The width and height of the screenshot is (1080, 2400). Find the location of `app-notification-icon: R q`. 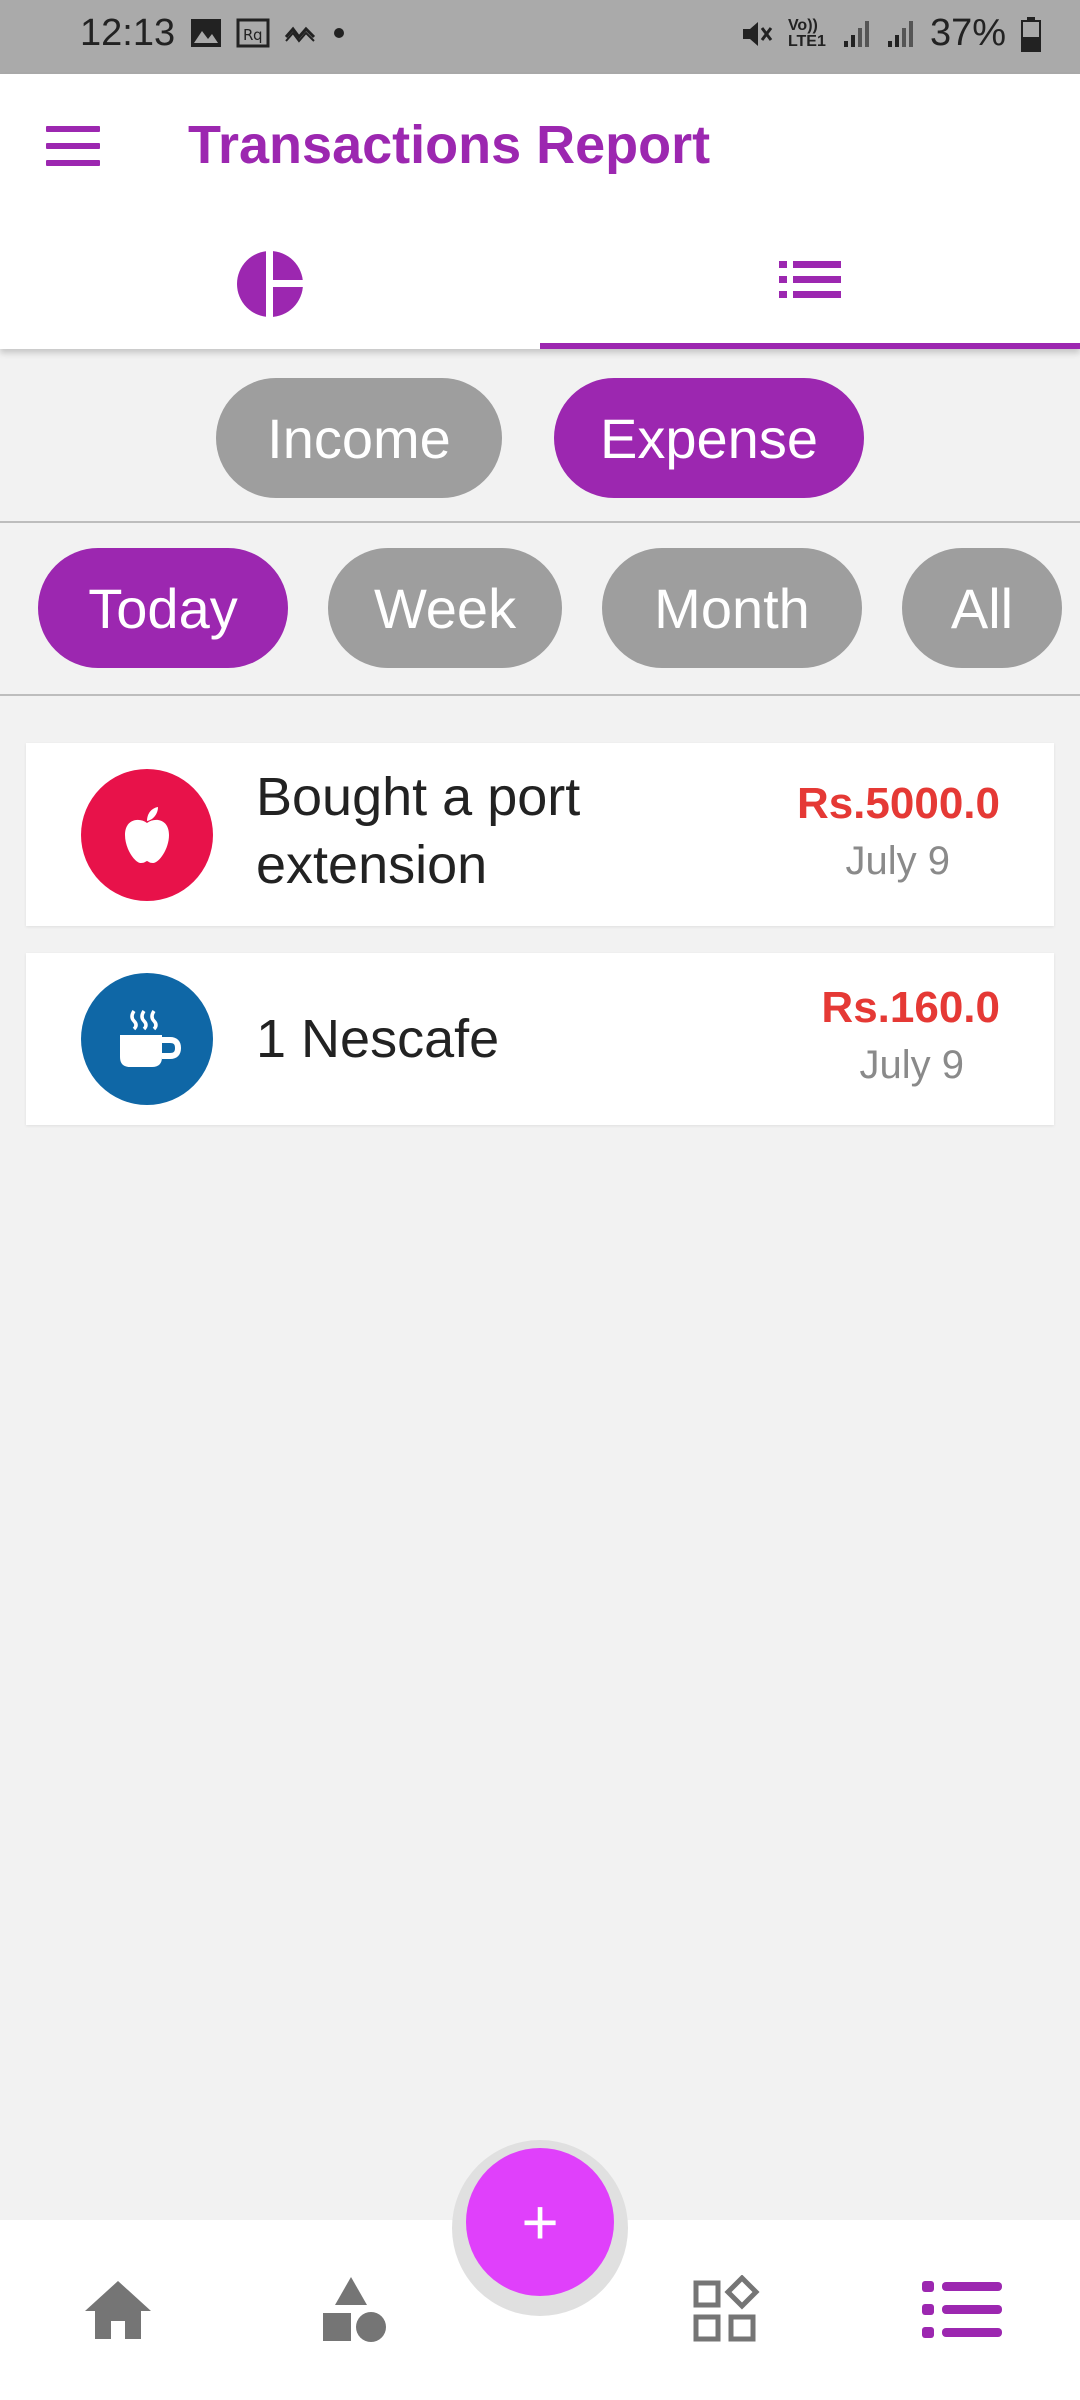

app-notification-icon: R q is located at coordinates (253, 33).